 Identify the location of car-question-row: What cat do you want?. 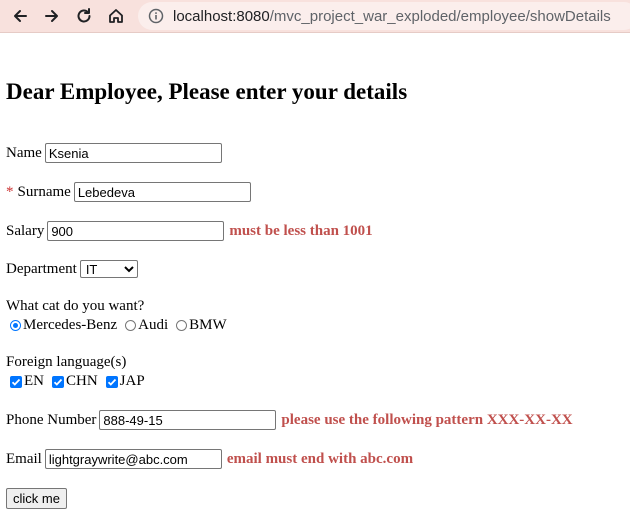
(75, 306).